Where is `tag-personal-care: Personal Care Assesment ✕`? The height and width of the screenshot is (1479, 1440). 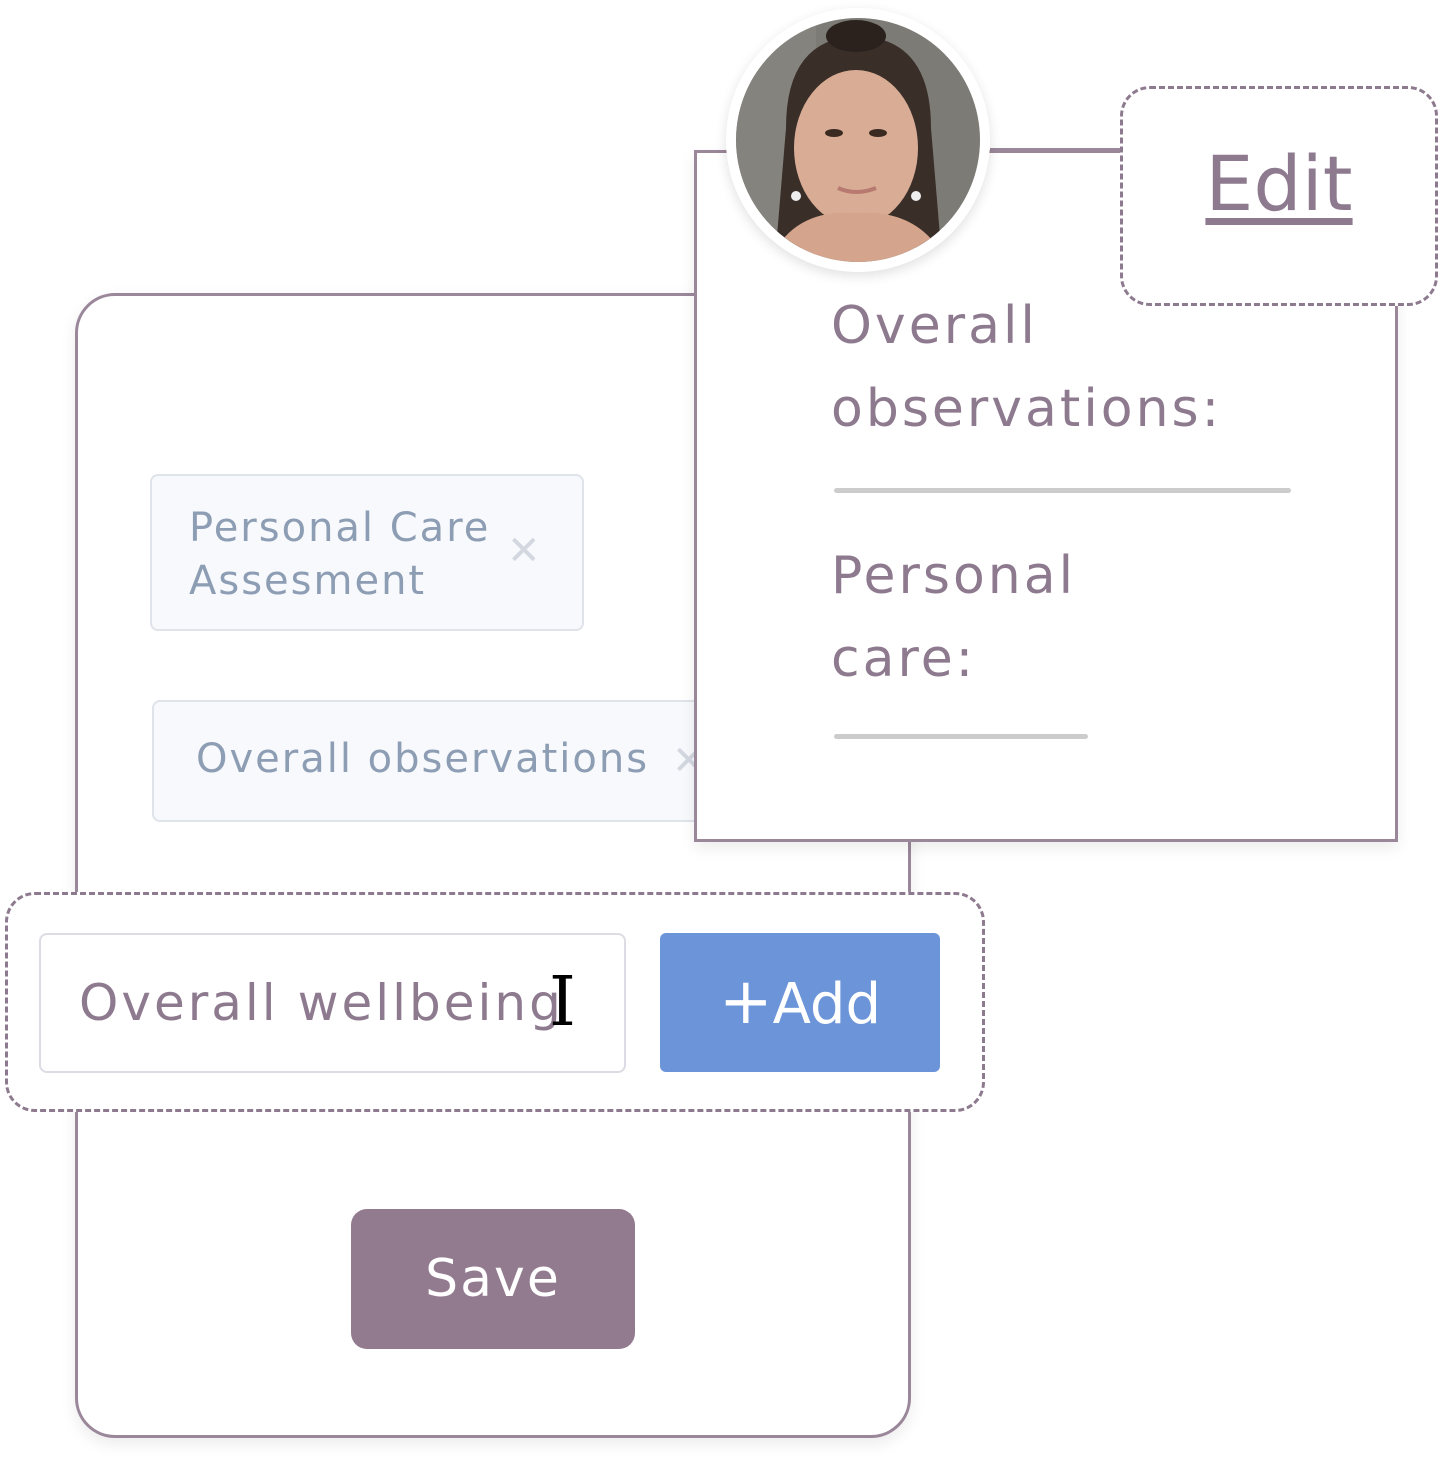
tag-personal-care: Personal Care Assesment ✕ is located at coordinates (367, 552).